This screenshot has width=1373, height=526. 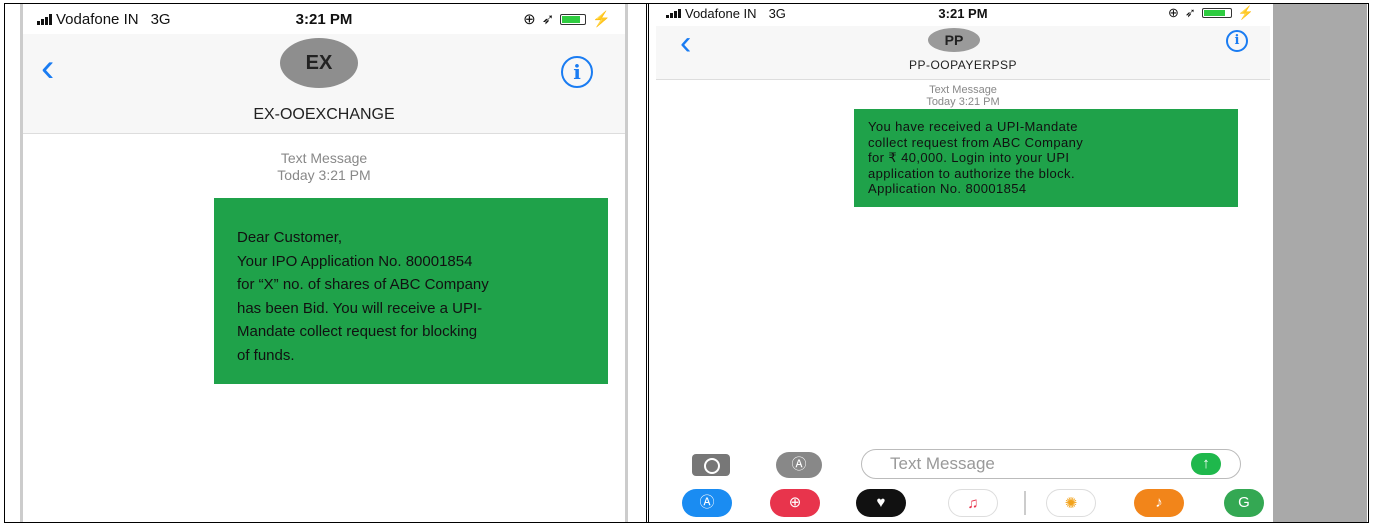 I want to click on maps-icon: G, so click(x=1244, y=503).